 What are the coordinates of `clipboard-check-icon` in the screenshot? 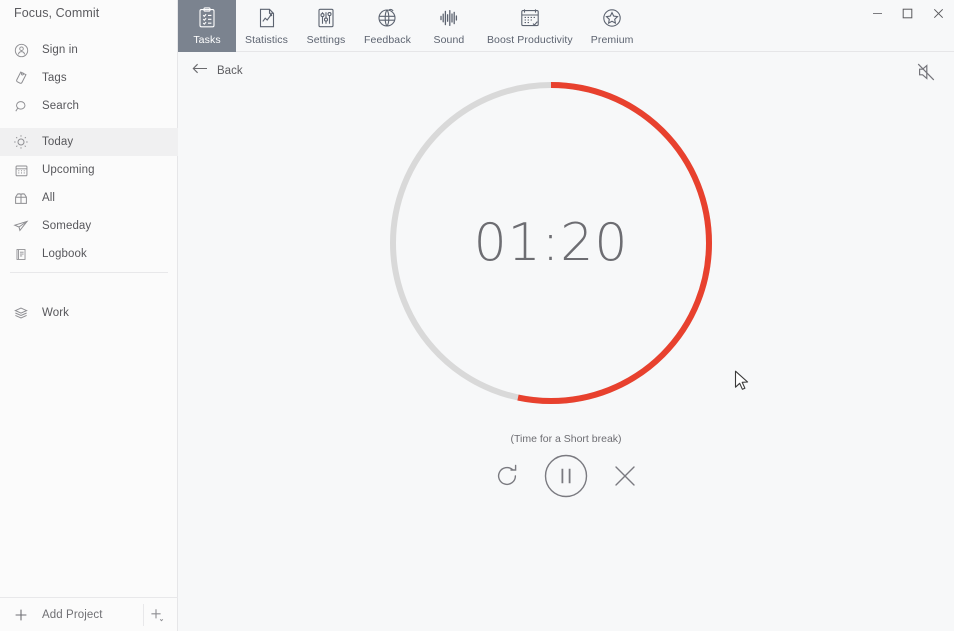 It's located at (207, 18).